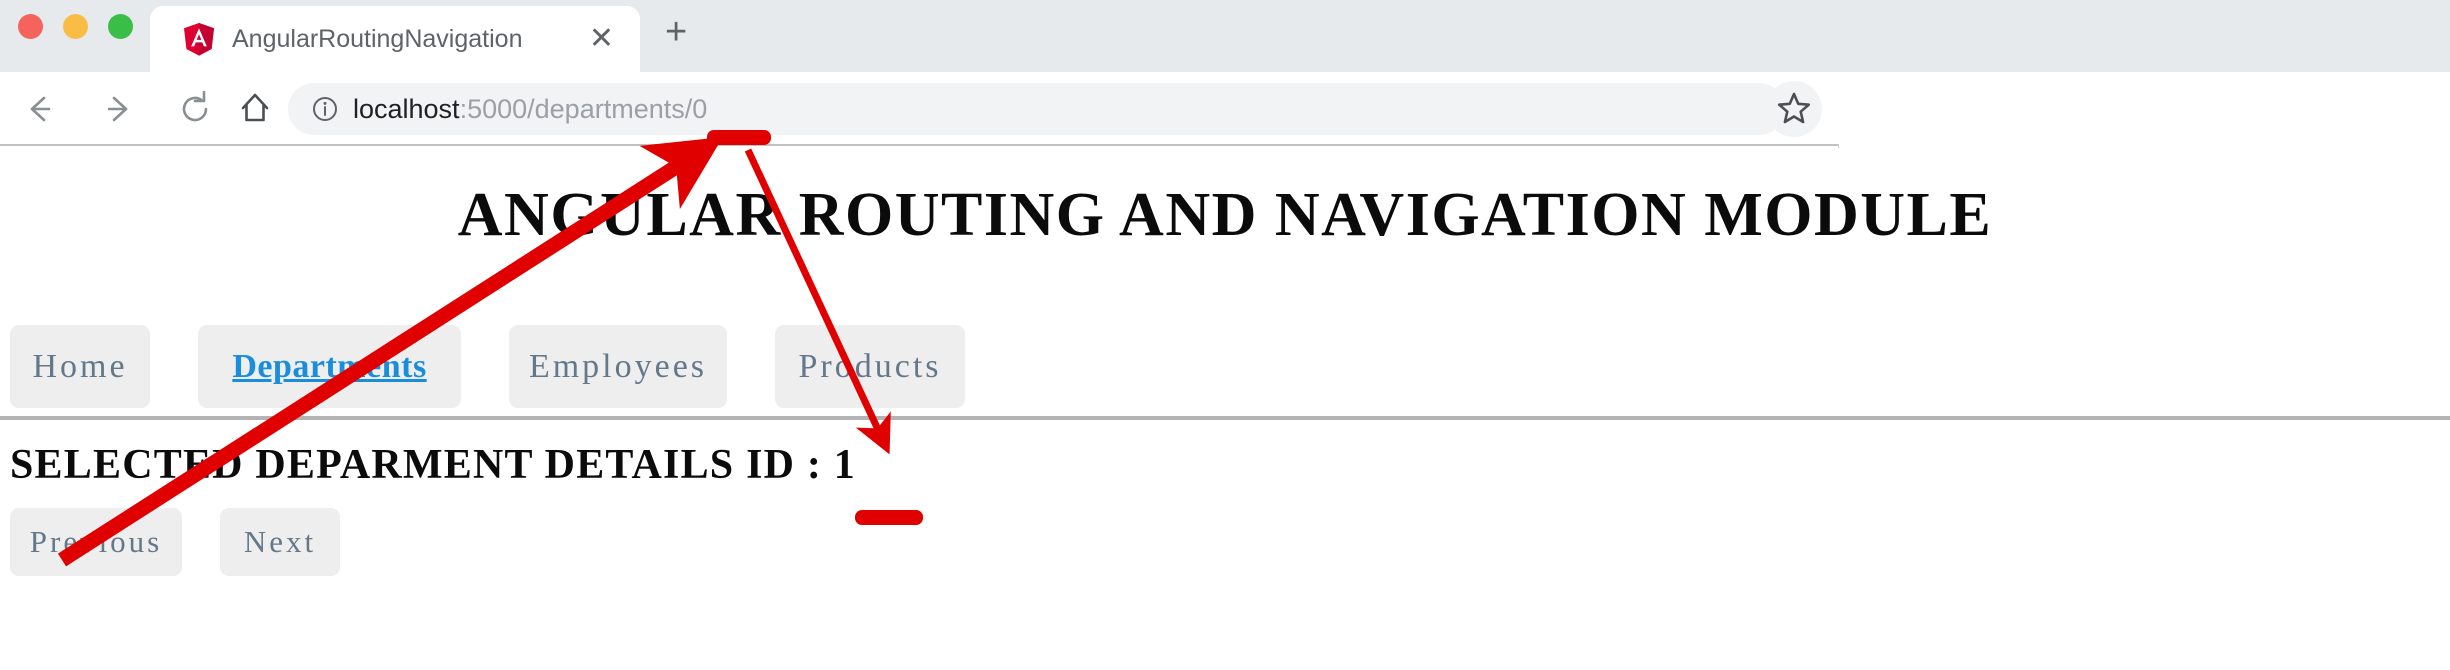 The height and width of the screenshot is (670, 2450). I want to click on nav-item-label: Employees, so click(618, 366).